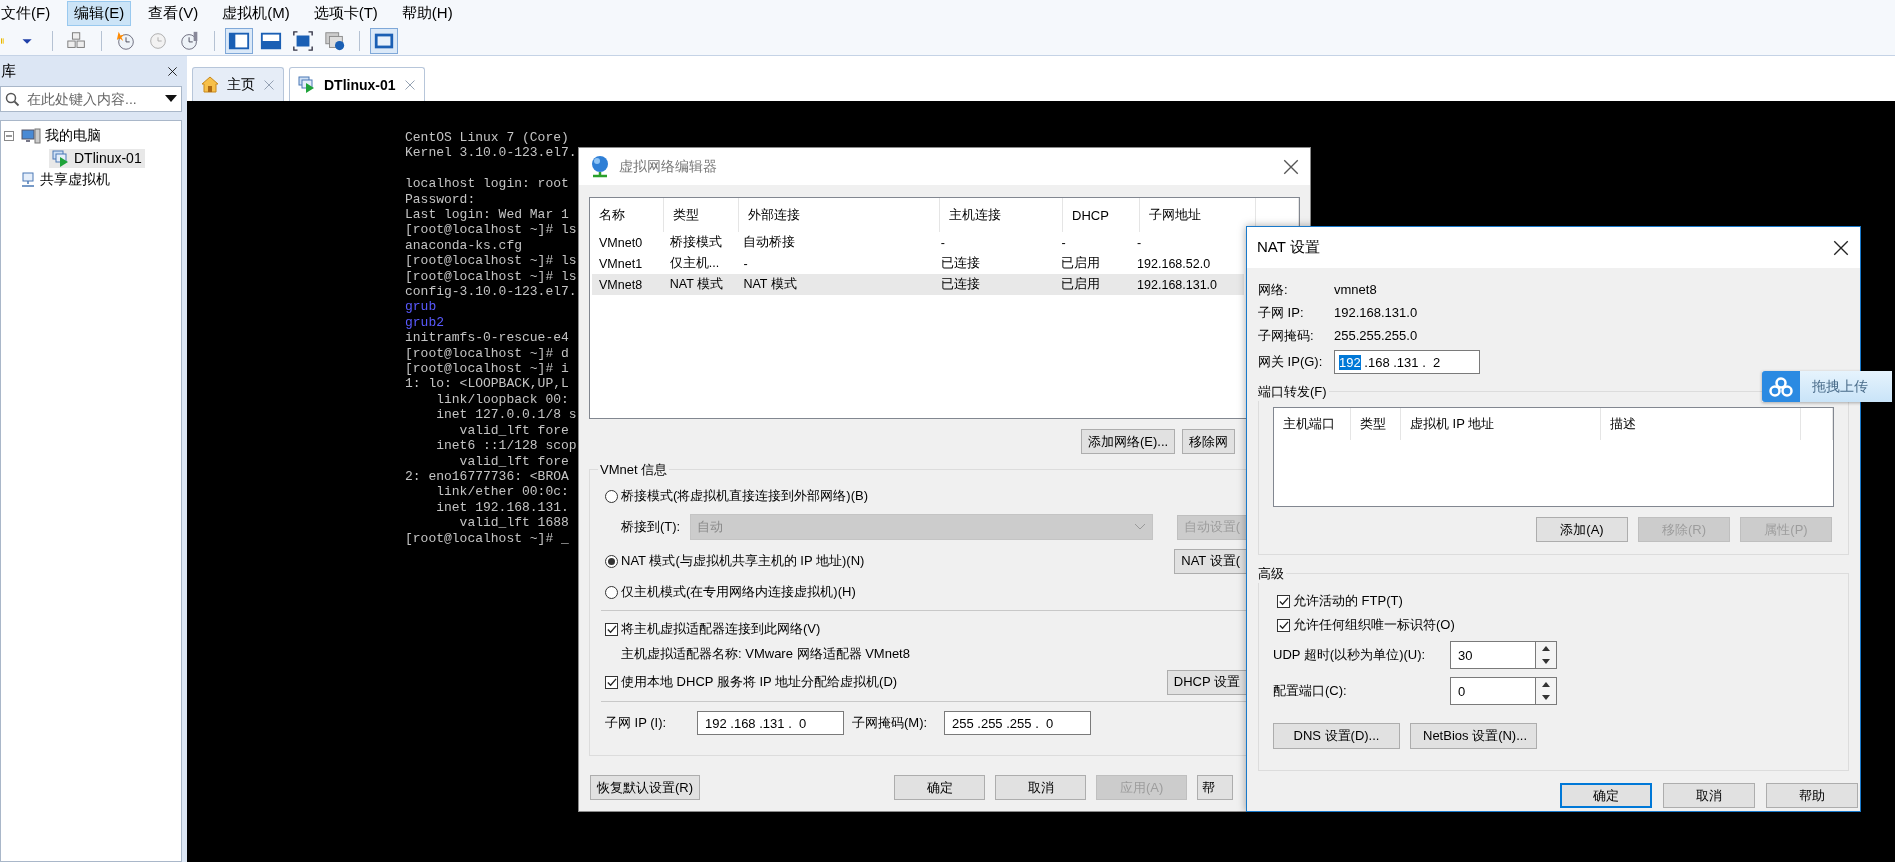 This screenshot has height=862, width=1895. Describe the element at coordinates (1206, 682) in the screenshot. I see `button: DHCP 设置` at that location.